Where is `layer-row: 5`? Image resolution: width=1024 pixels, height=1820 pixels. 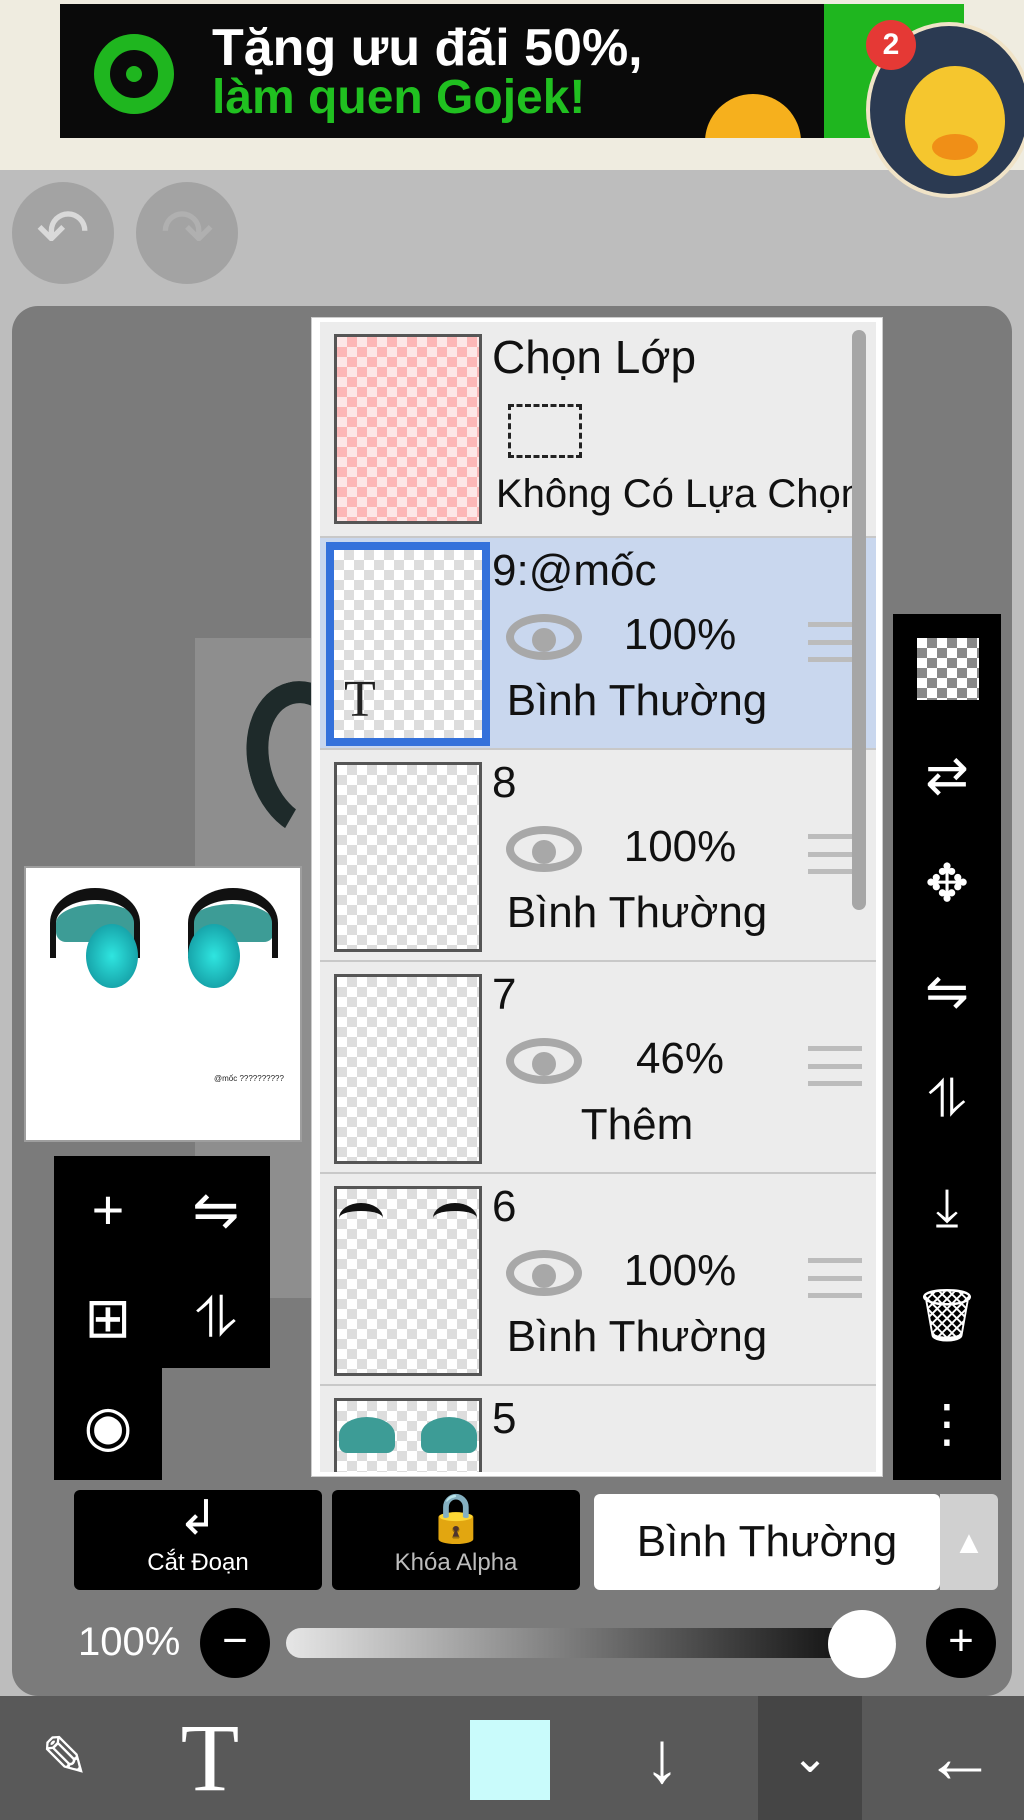 layer-row: 5 is located at coordinates (598, 1429).